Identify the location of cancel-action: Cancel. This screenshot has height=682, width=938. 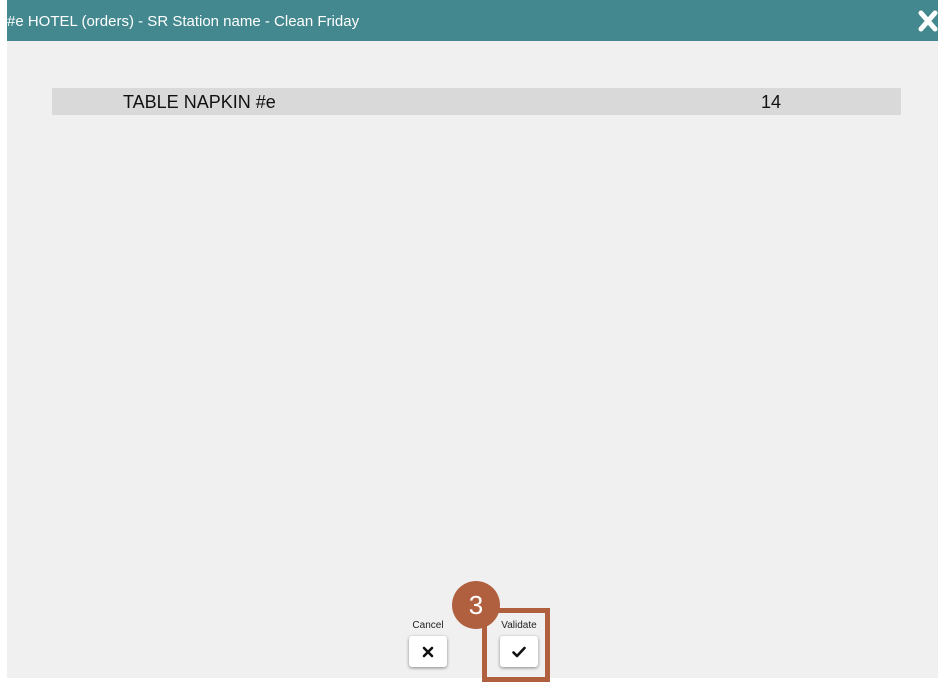
(428, 645).